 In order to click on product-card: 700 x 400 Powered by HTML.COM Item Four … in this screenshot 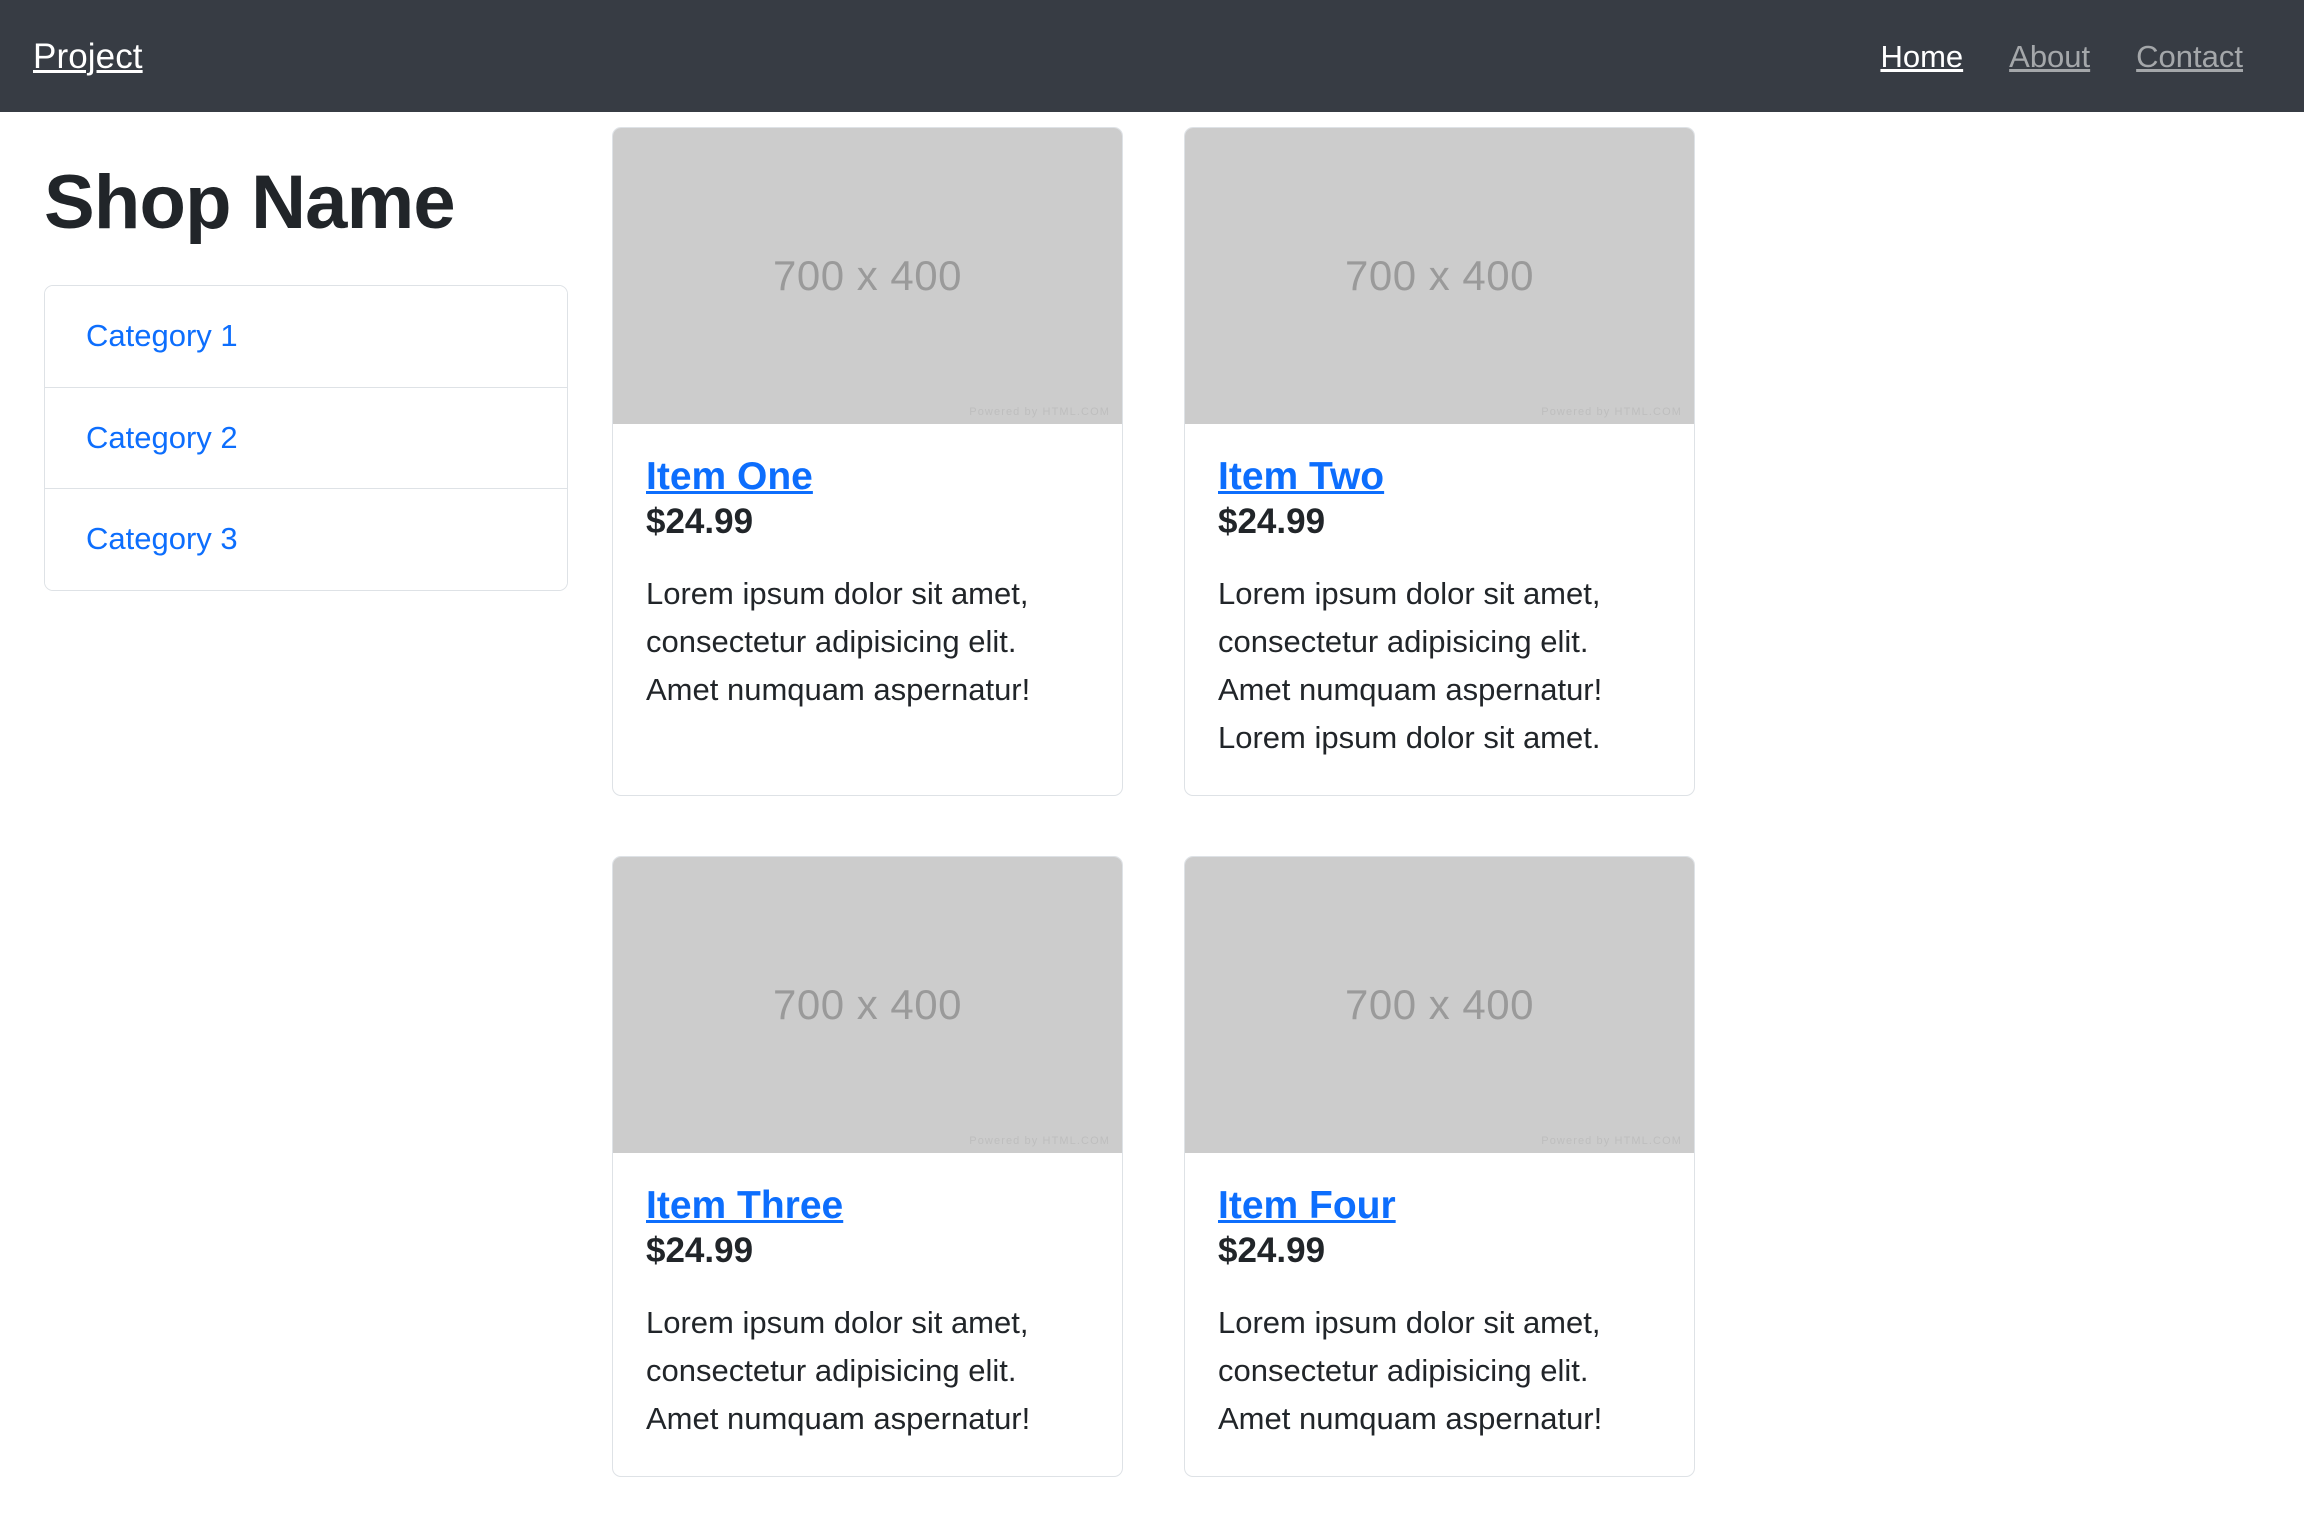, I will do `click(1439, 1166)`.